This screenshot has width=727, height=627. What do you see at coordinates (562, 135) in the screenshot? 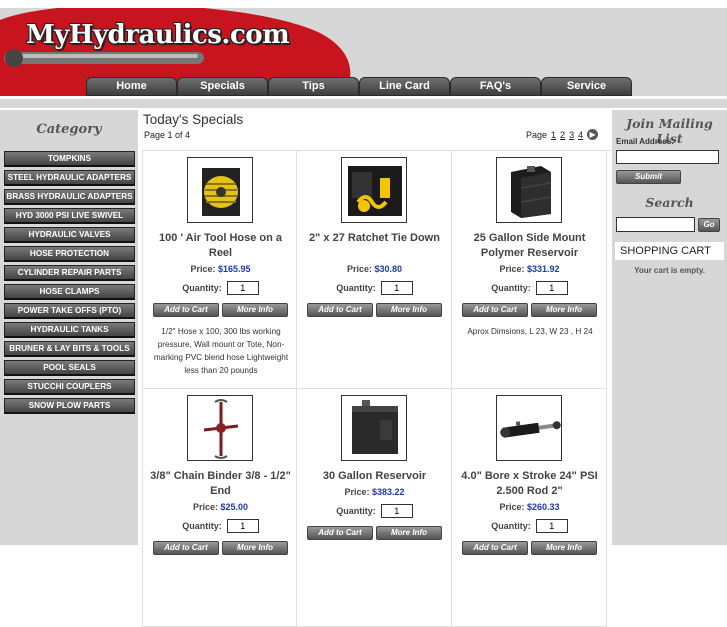
I see `page-link-2: 2` at bounding box center [562, 135].